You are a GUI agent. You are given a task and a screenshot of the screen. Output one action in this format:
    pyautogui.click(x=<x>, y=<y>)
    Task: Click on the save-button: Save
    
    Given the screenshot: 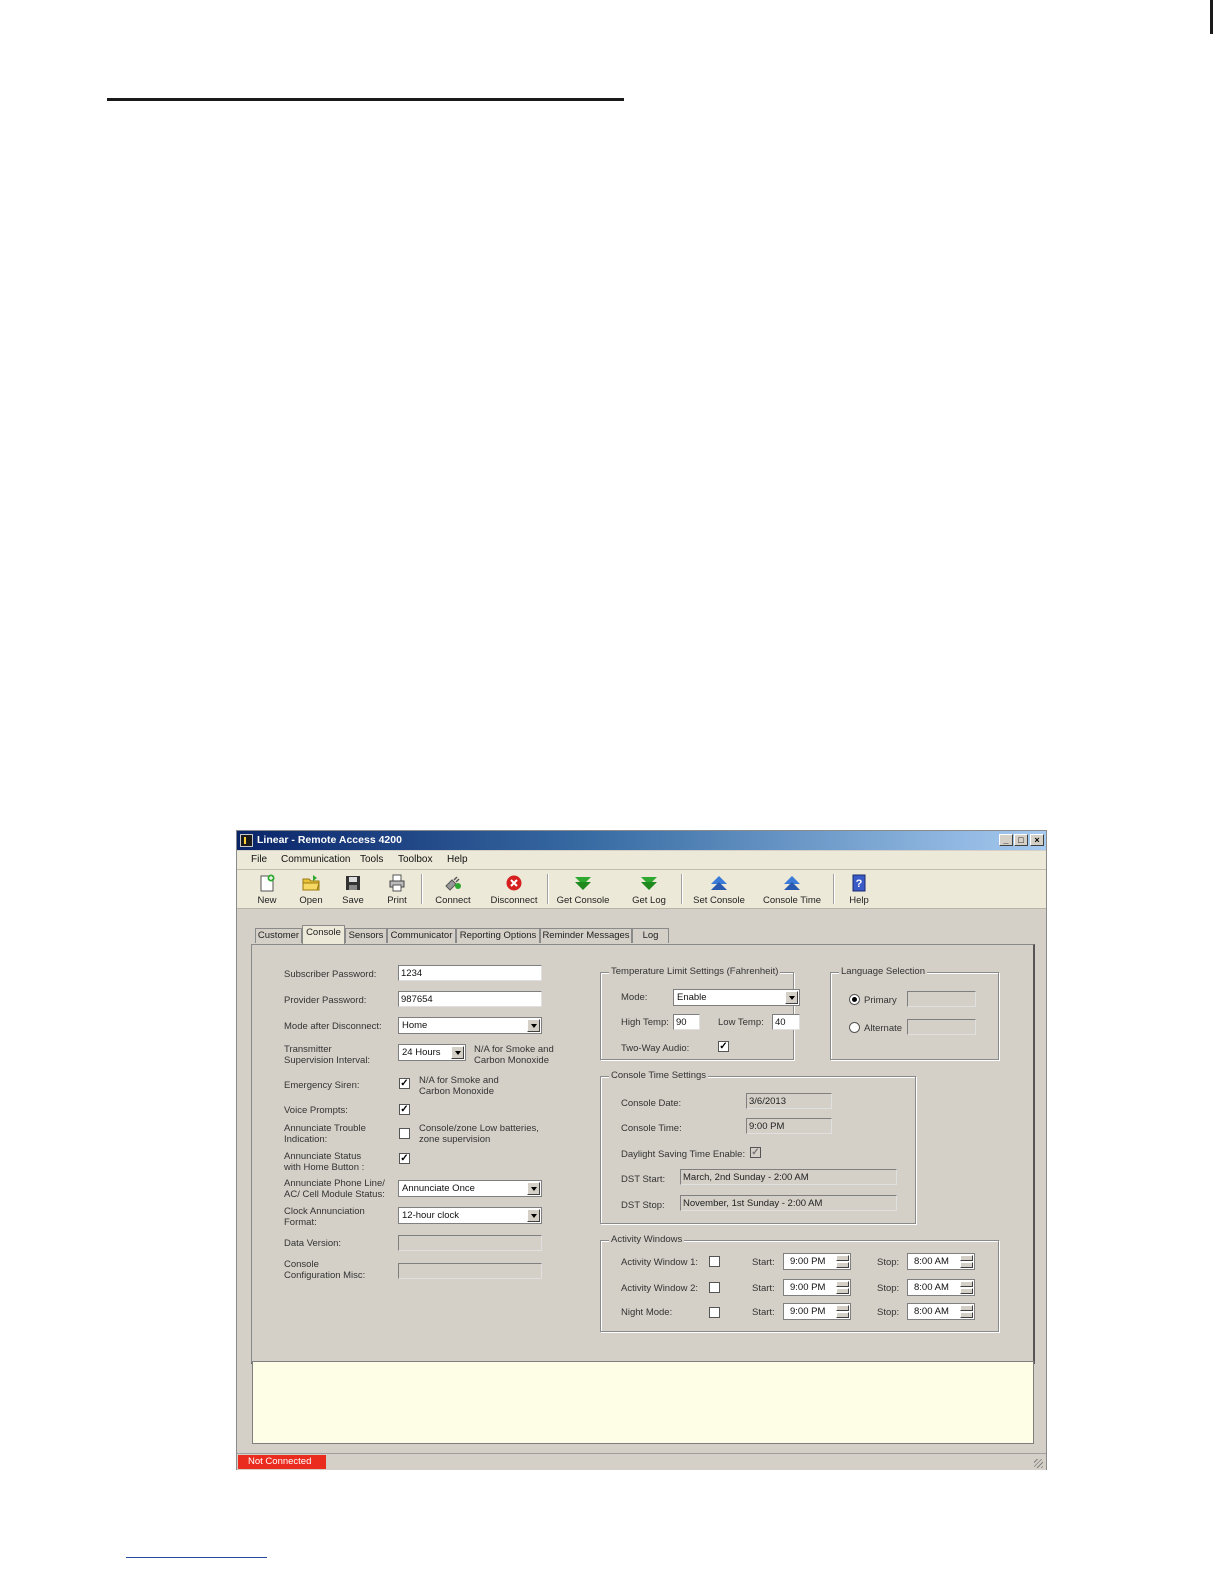 What is the action you would take?
    pyautogui.click(x=353, y=889)
    